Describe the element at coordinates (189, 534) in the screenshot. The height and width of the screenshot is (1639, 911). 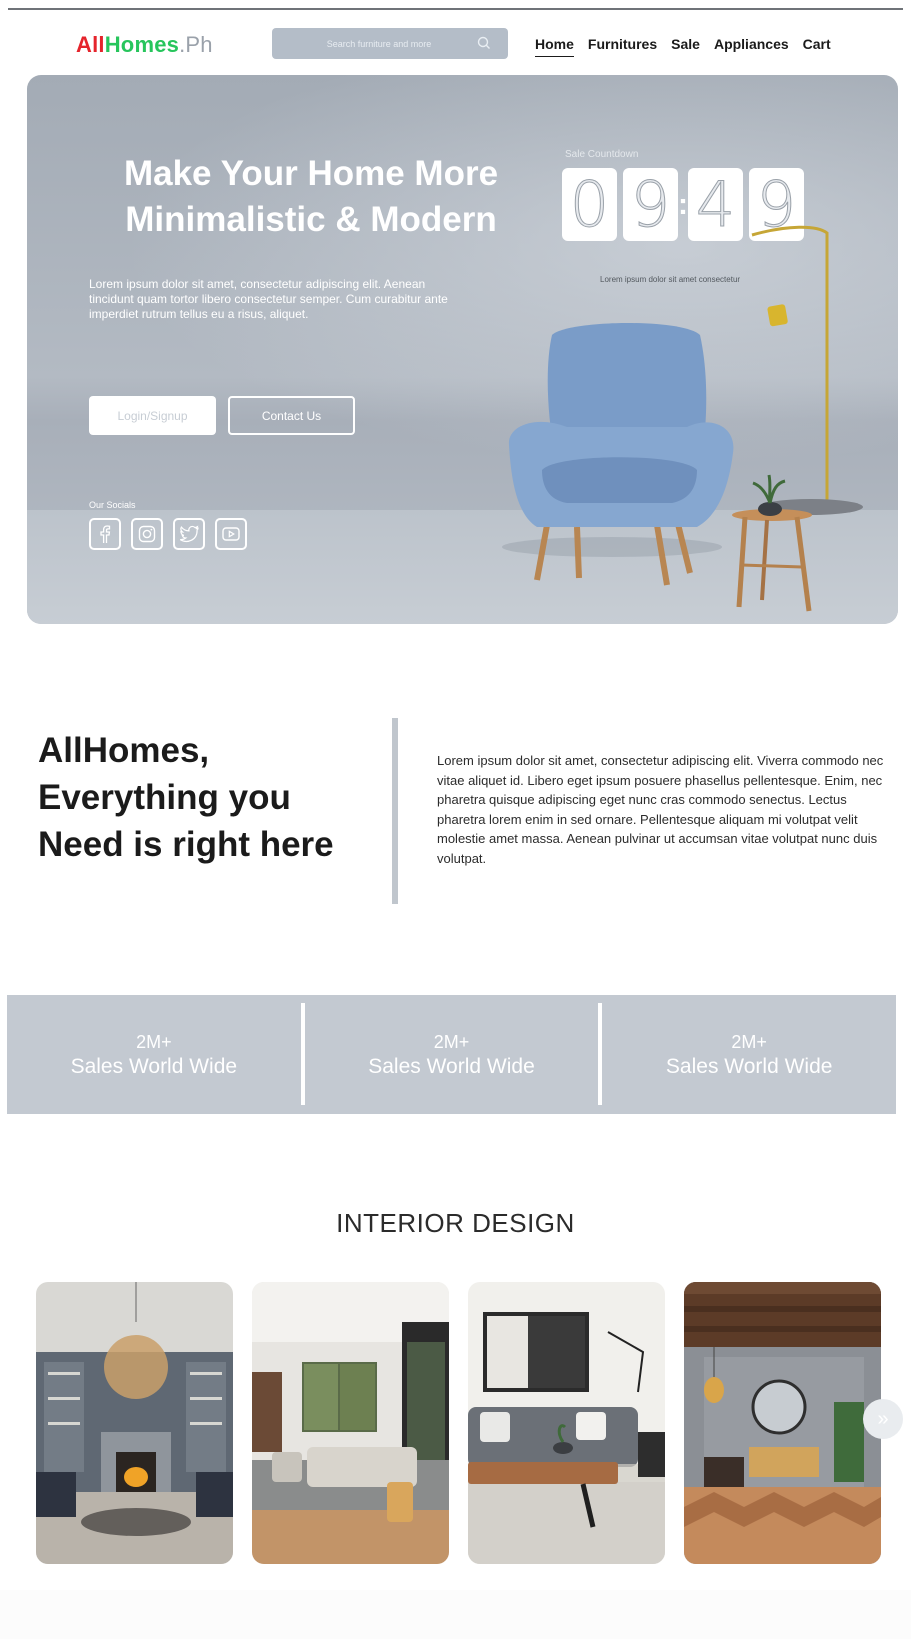
I see `twitter-icon` at that location.